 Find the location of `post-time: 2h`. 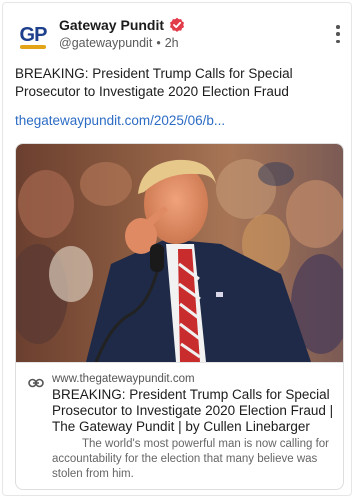

post-time: 2h is located at coordinates (172, 43).